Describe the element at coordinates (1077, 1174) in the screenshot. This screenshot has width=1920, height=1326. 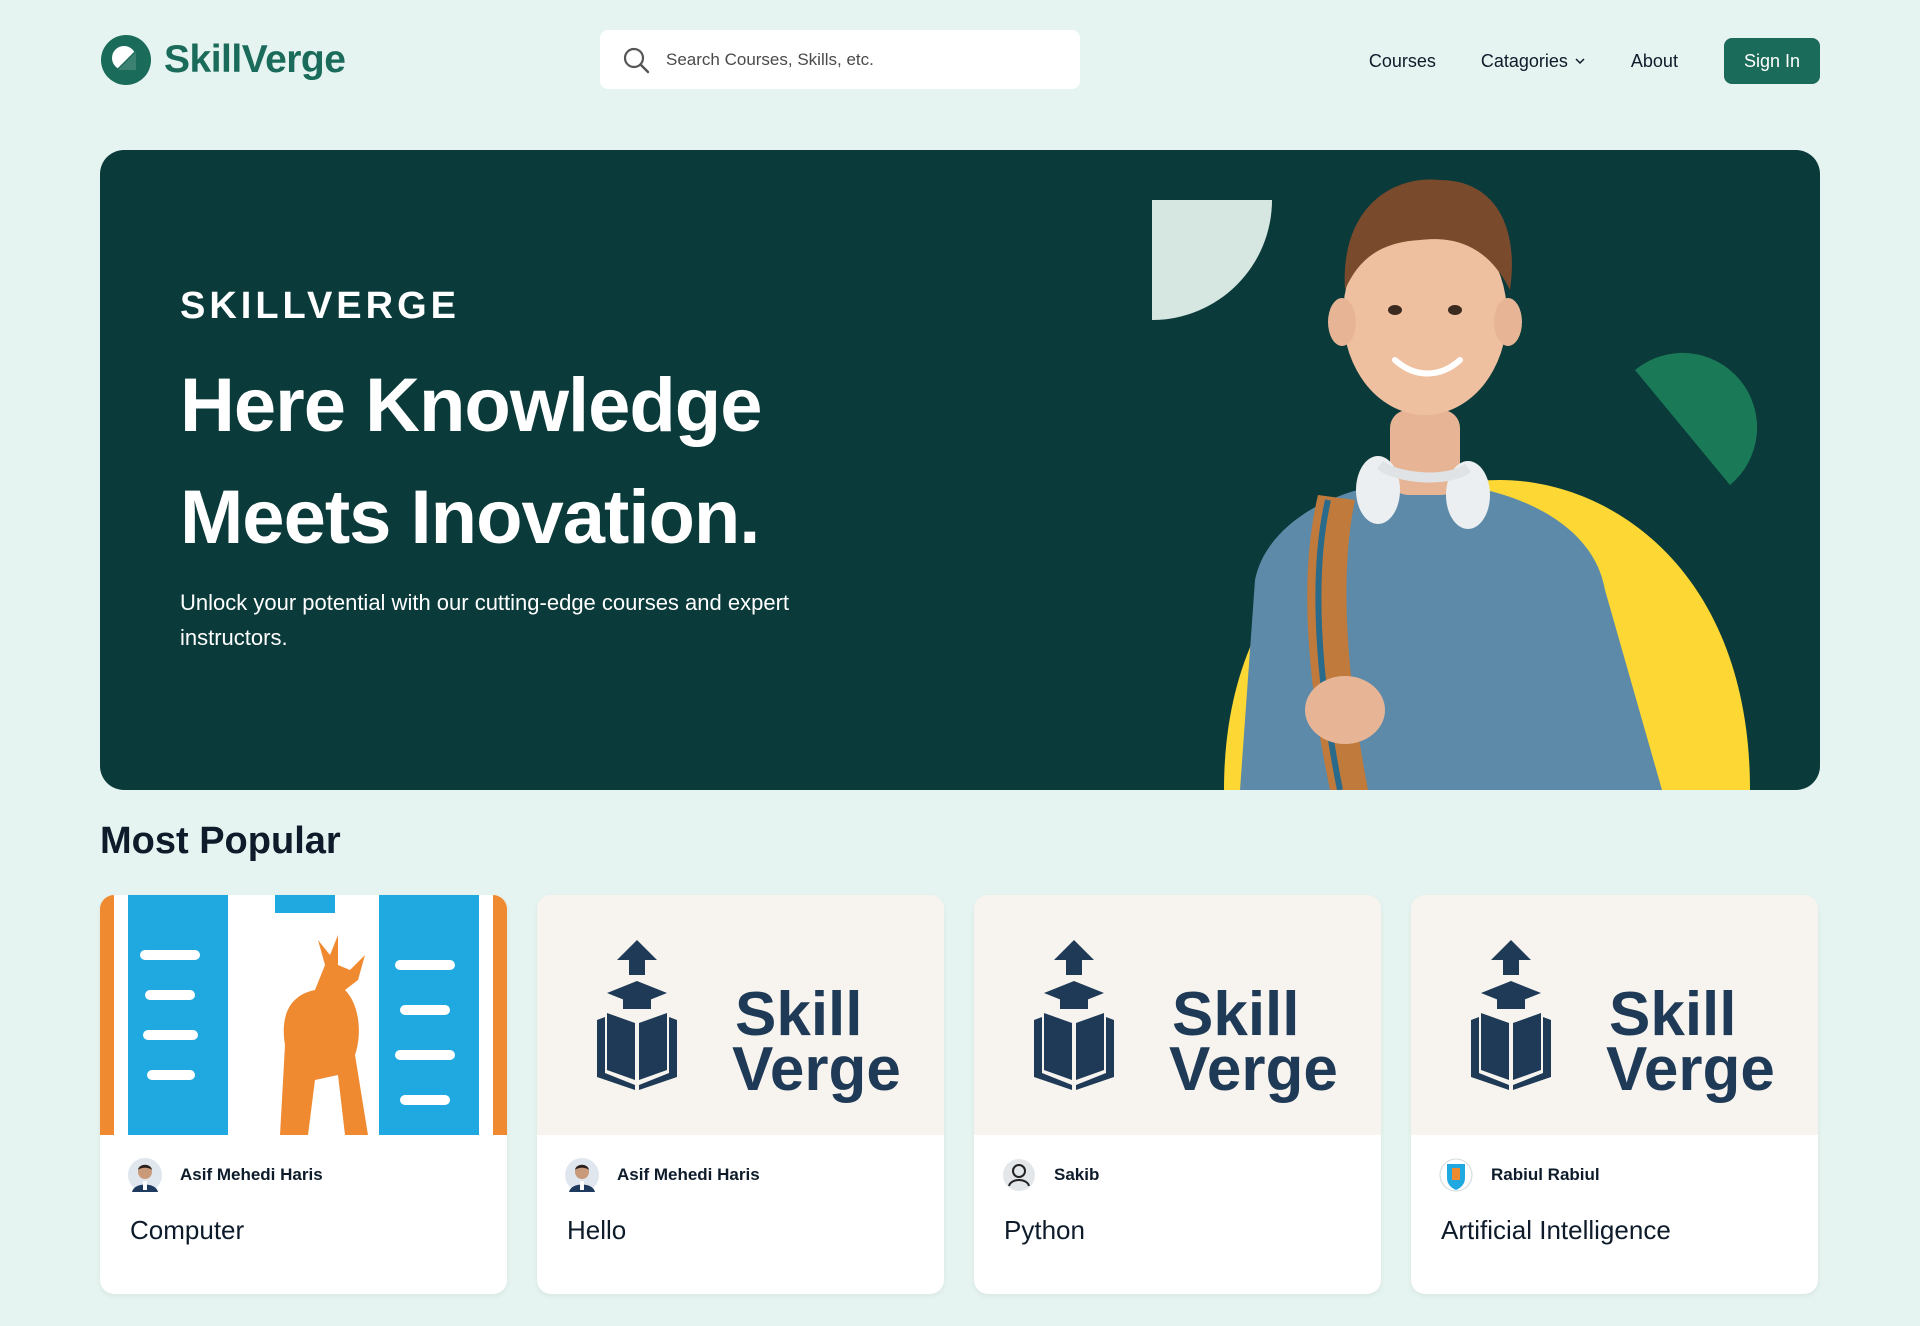
I see `author-name: Sakib` at that location.